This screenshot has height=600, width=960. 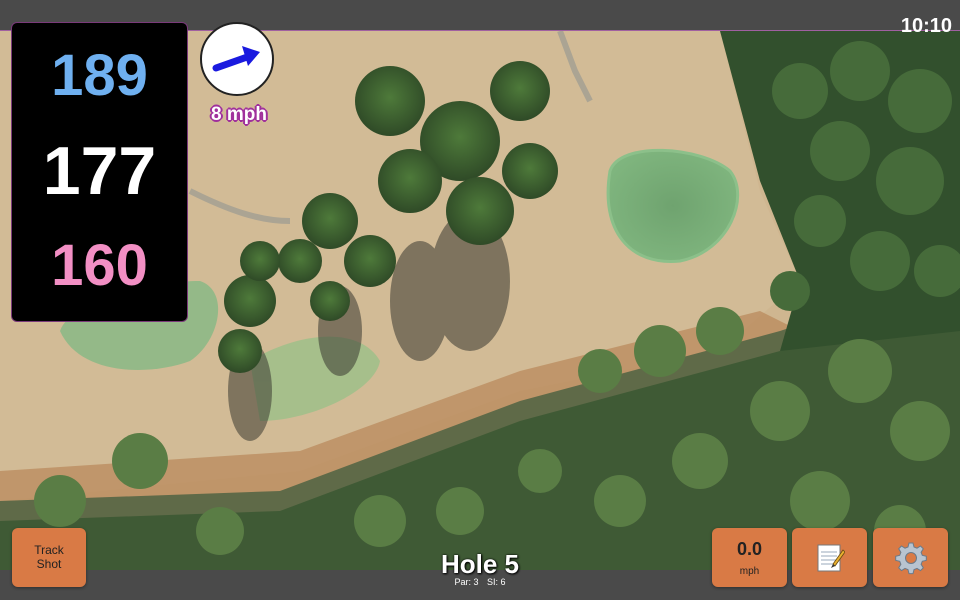 I want to click on wind-indicator, so click(x=237, y=59).